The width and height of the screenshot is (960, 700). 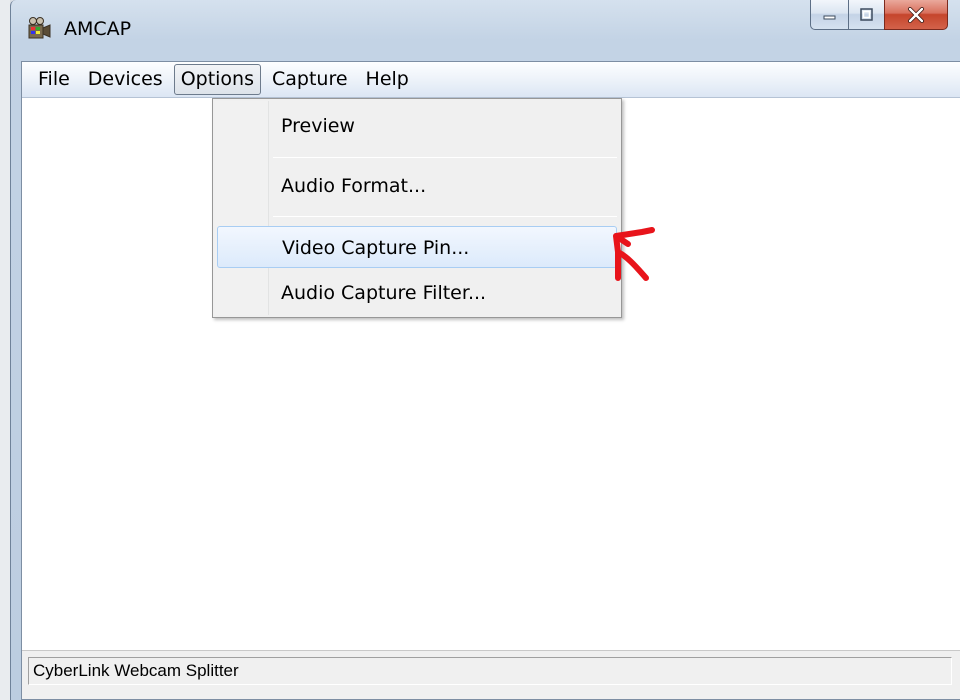 I want to click on maximize-button, so click(x=866, y=15).